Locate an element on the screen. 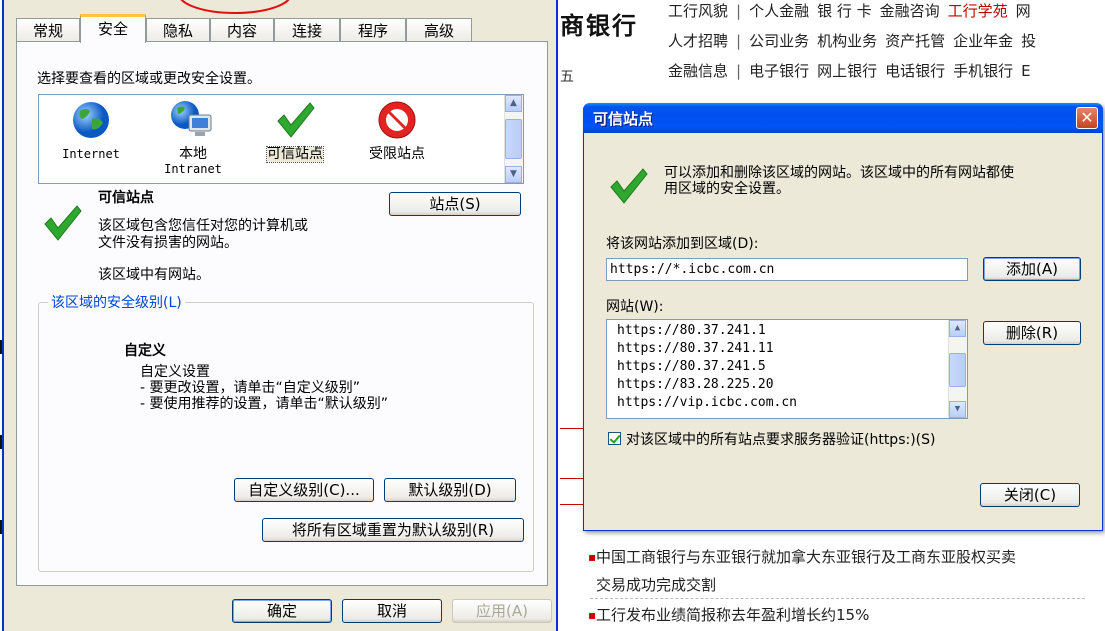  nav-link: 企业年金 is located at coordinates (983, 41).